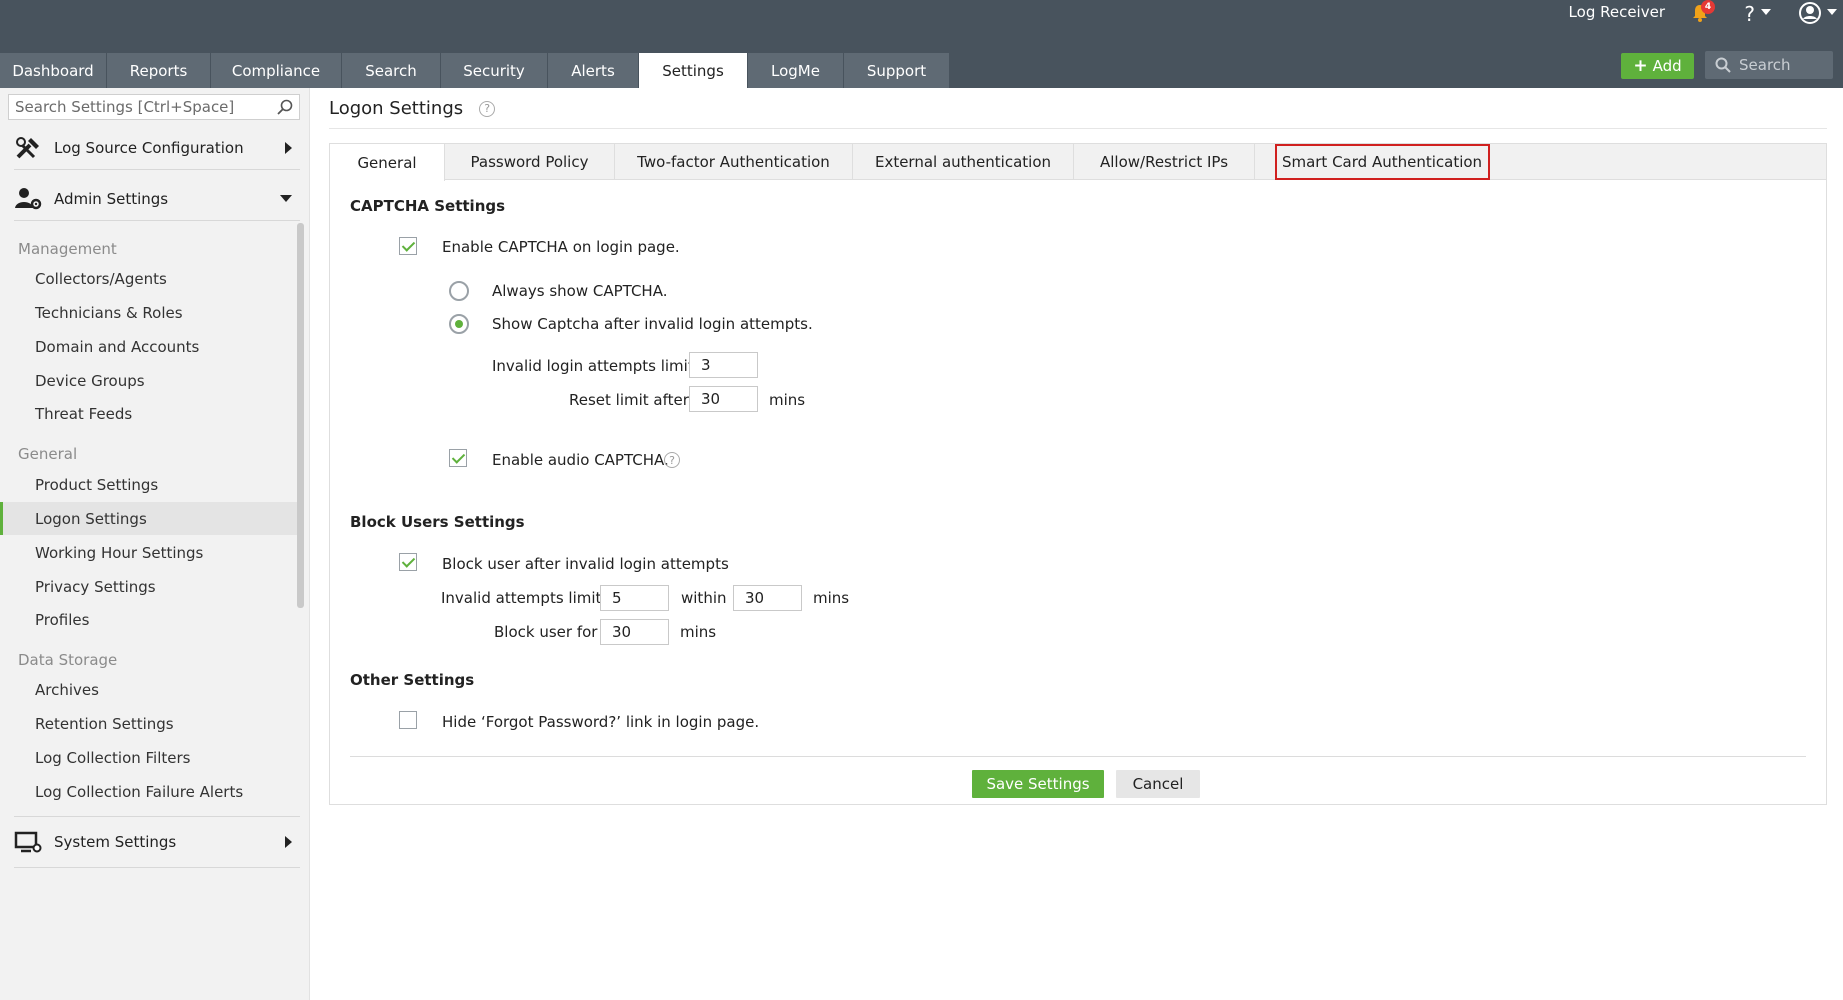  What do you see at coordinates (157, 199) in the screenshot?
I see `sidebar-group-admin-settings: Admin Settings` at bounding box center [157, 199].